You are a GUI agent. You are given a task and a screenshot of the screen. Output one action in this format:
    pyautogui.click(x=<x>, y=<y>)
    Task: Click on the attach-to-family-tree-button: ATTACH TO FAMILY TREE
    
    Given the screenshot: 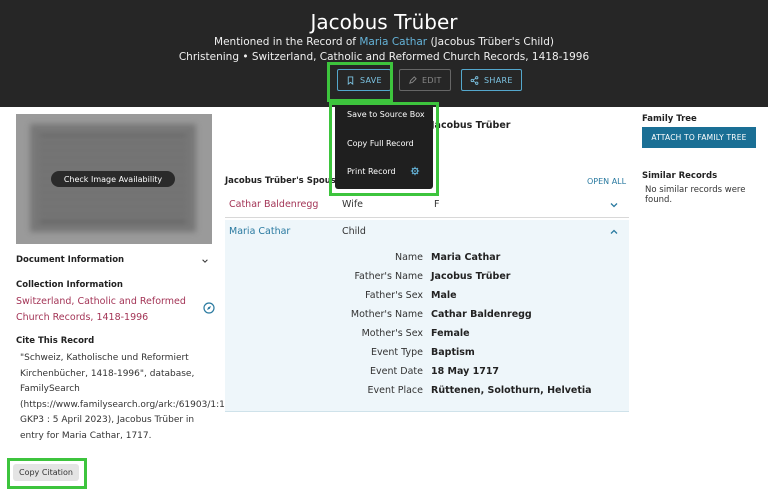 What is the action you would take?
    pyautogui.click(x=699, y=137)
    